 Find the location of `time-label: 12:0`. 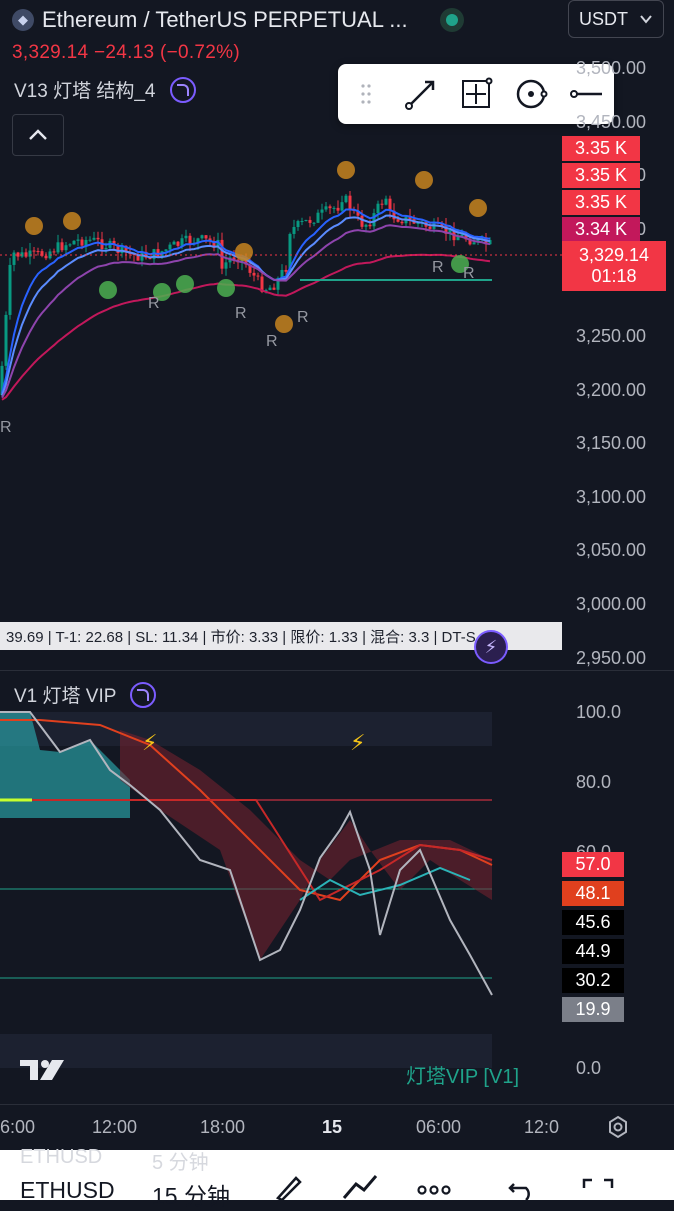

time-label: 12:0 is located at coordinates (542, 1127).